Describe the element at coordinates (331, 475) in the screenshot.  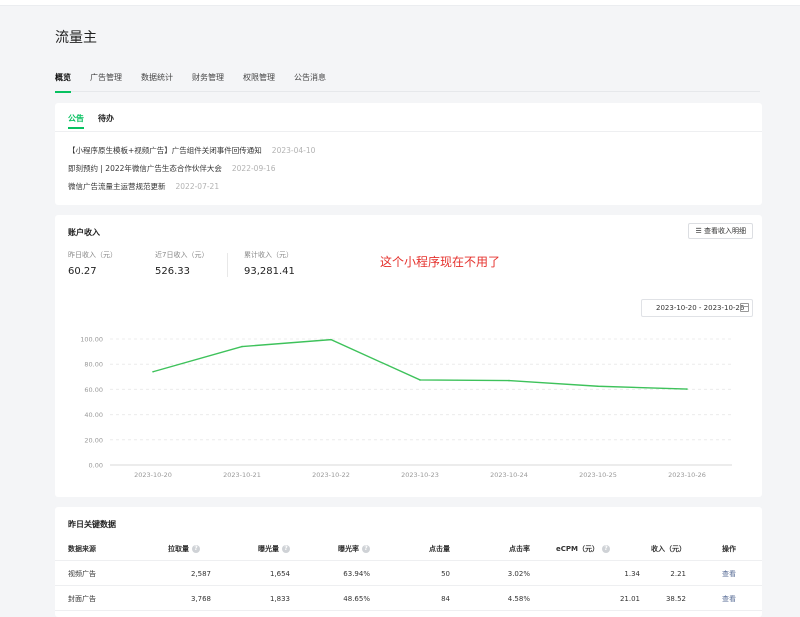
I see `x-tick-label: 2023-10-22` at that location.